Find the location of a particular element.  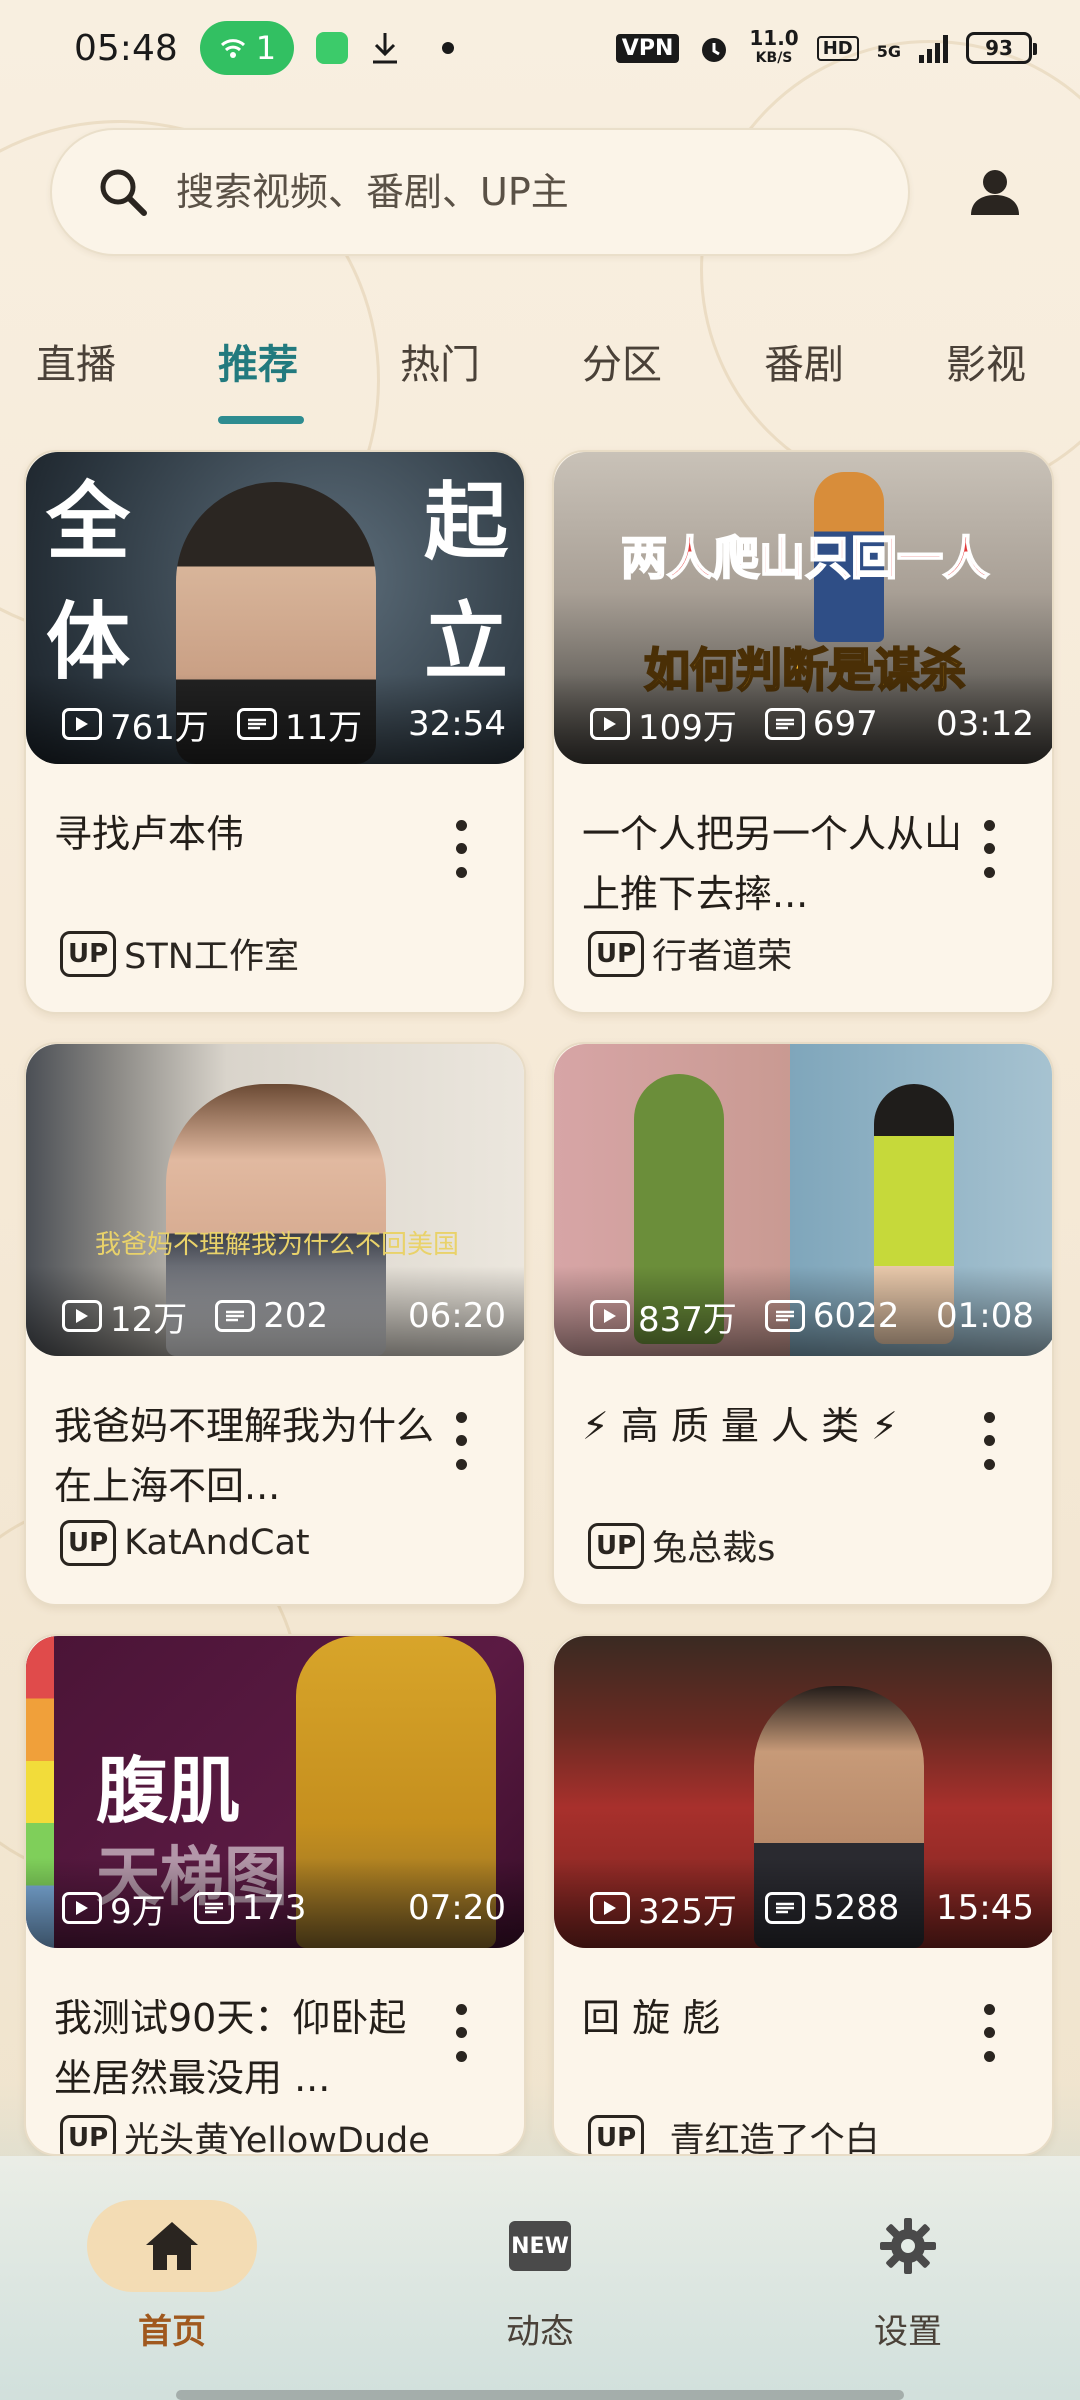

nav-home: 首页 is located at coordinates (172, 2276).